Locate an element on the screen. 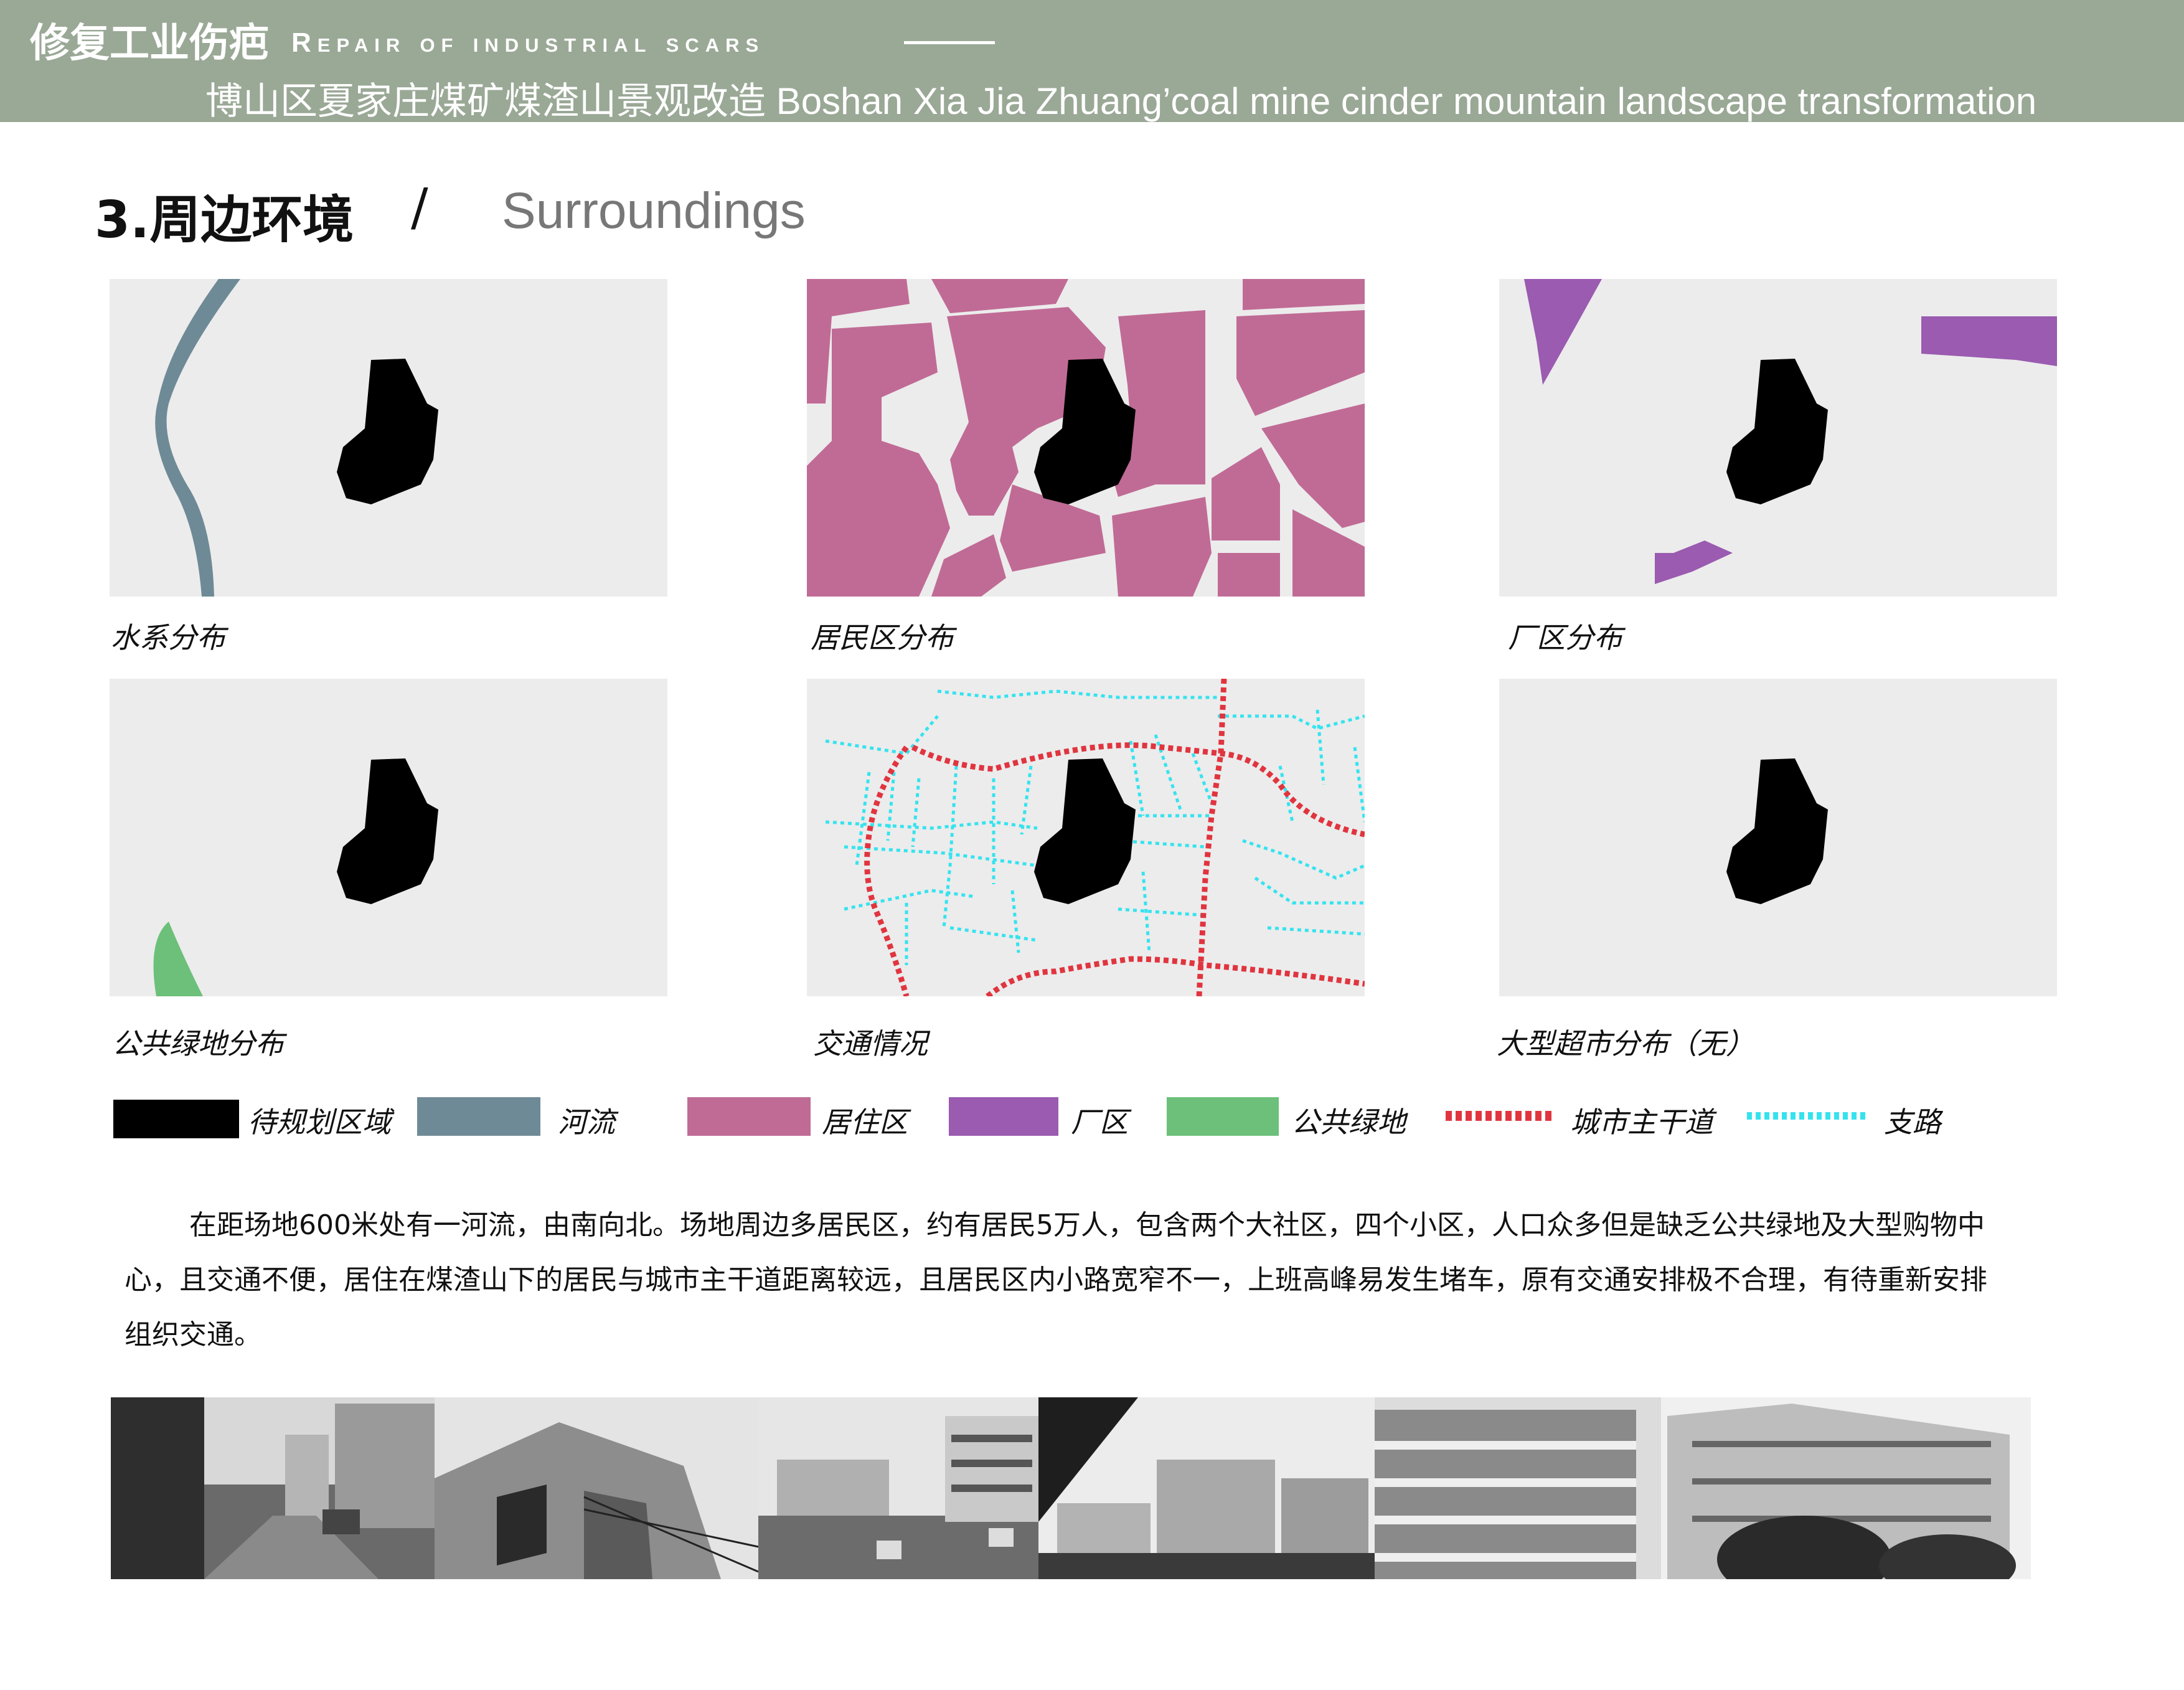 This screenshot has width=2184, height=1690. legend-swatch-residential is located at coordinates (749, 1116).